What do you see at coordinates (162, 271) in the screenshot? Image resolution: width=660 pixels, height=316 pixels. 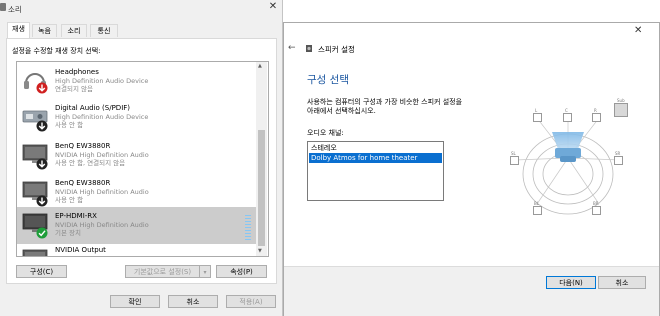 I see `set-default-button: 기본값으로 설정(S)` at bounding box center [162, 271].